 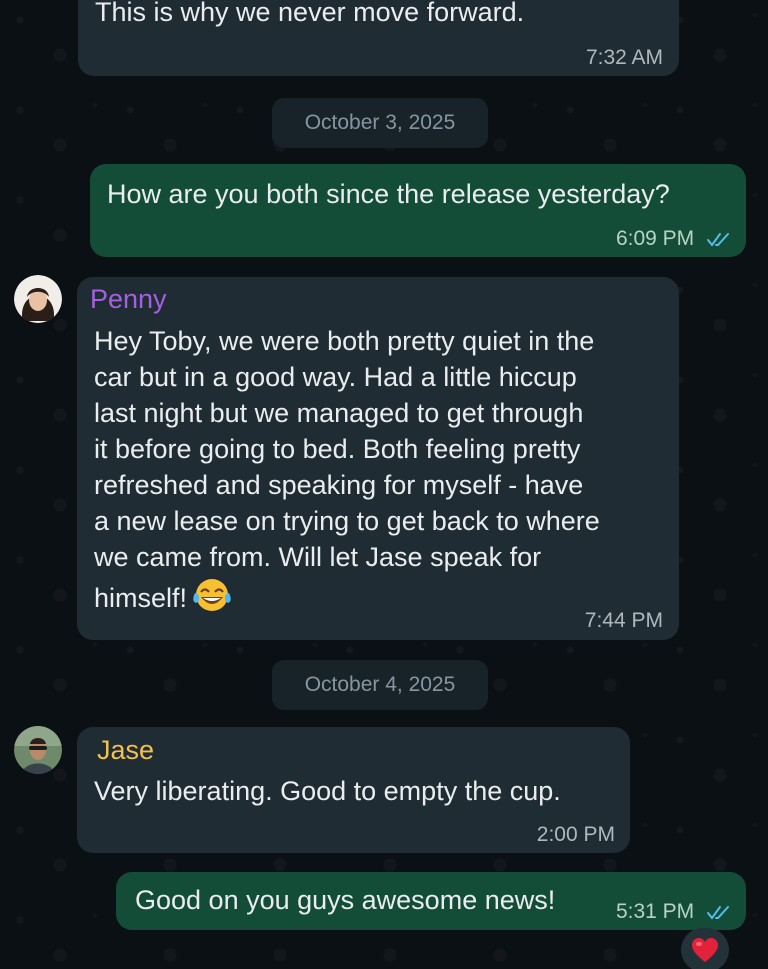 I want to click on message-text: Good on you guys awesome news!, so click(x=345, y=900).